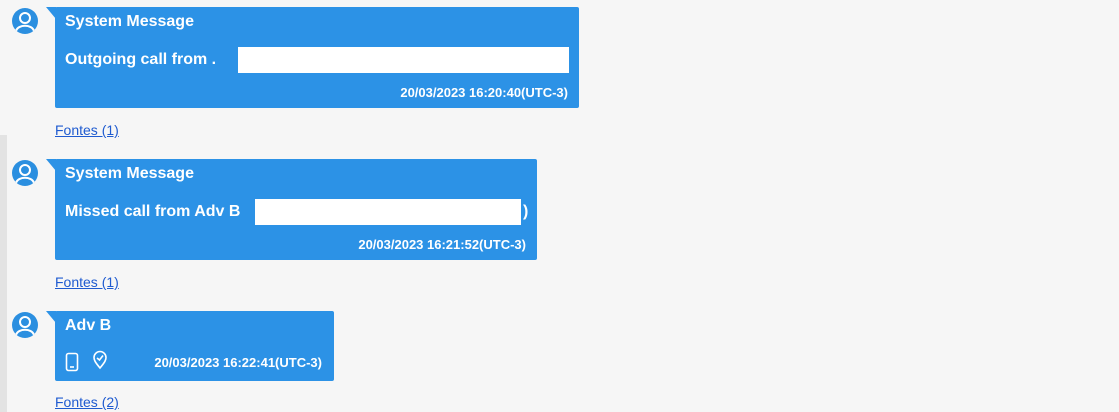 The image size is (1119, 412). What do you see at coordinates (72, 364) in the screenshot?
I see `phone-device-icon` at bounding box center [72, 364].